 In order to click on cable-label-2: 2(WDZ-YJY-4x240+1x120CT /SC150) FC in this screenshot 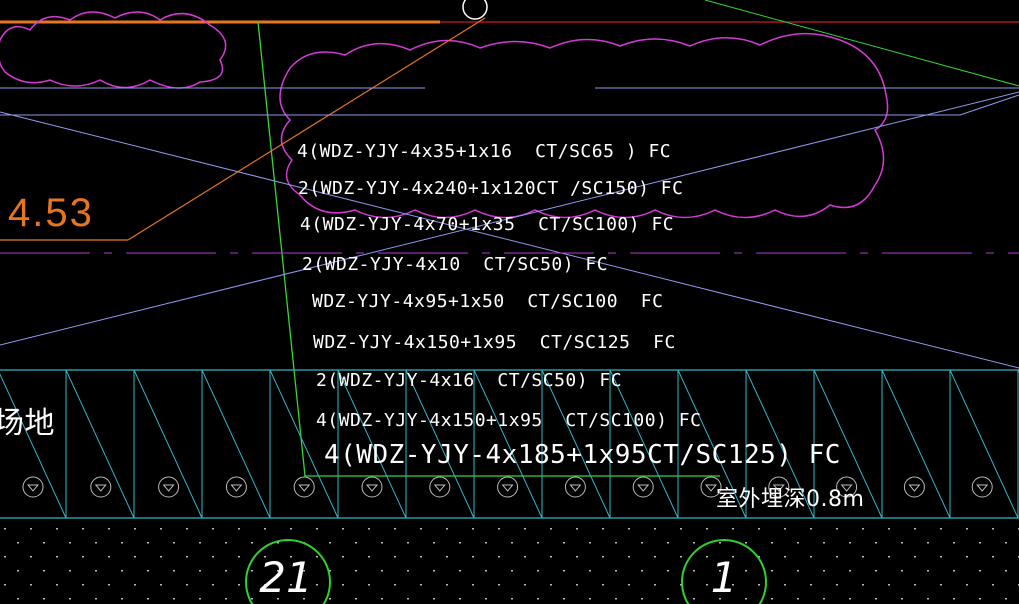, I will do `click(490, 188)`.